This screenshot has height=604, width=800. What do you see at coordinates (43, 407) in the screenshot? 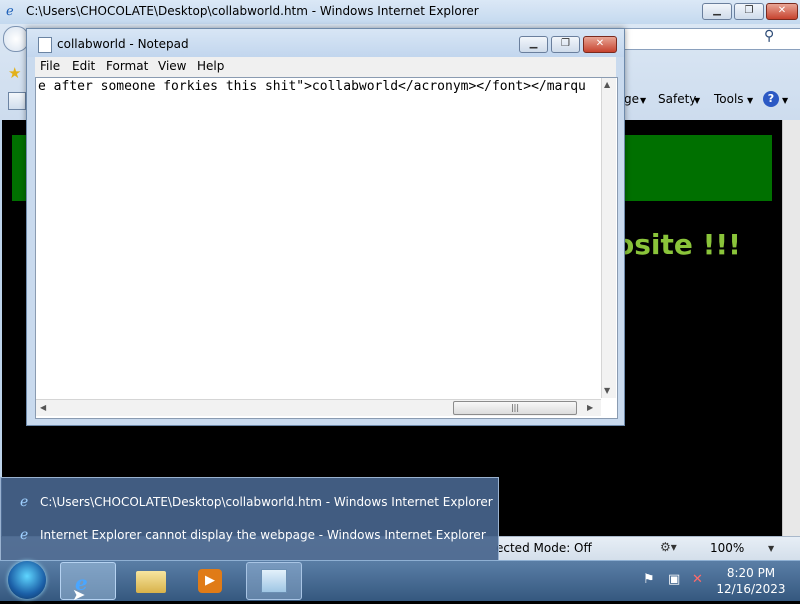
I see `scroll-left-arrow-icon: ◀` at bounding box center [43, 407].